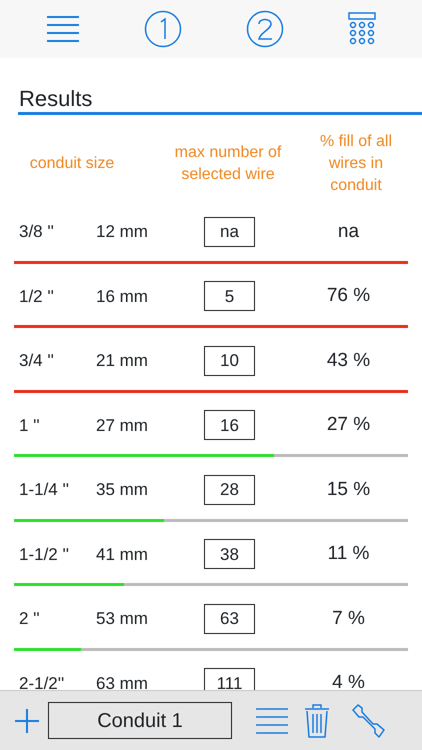 This screenshot has width=422, height=750. I want to click on count-box: na, so click(229, 231).